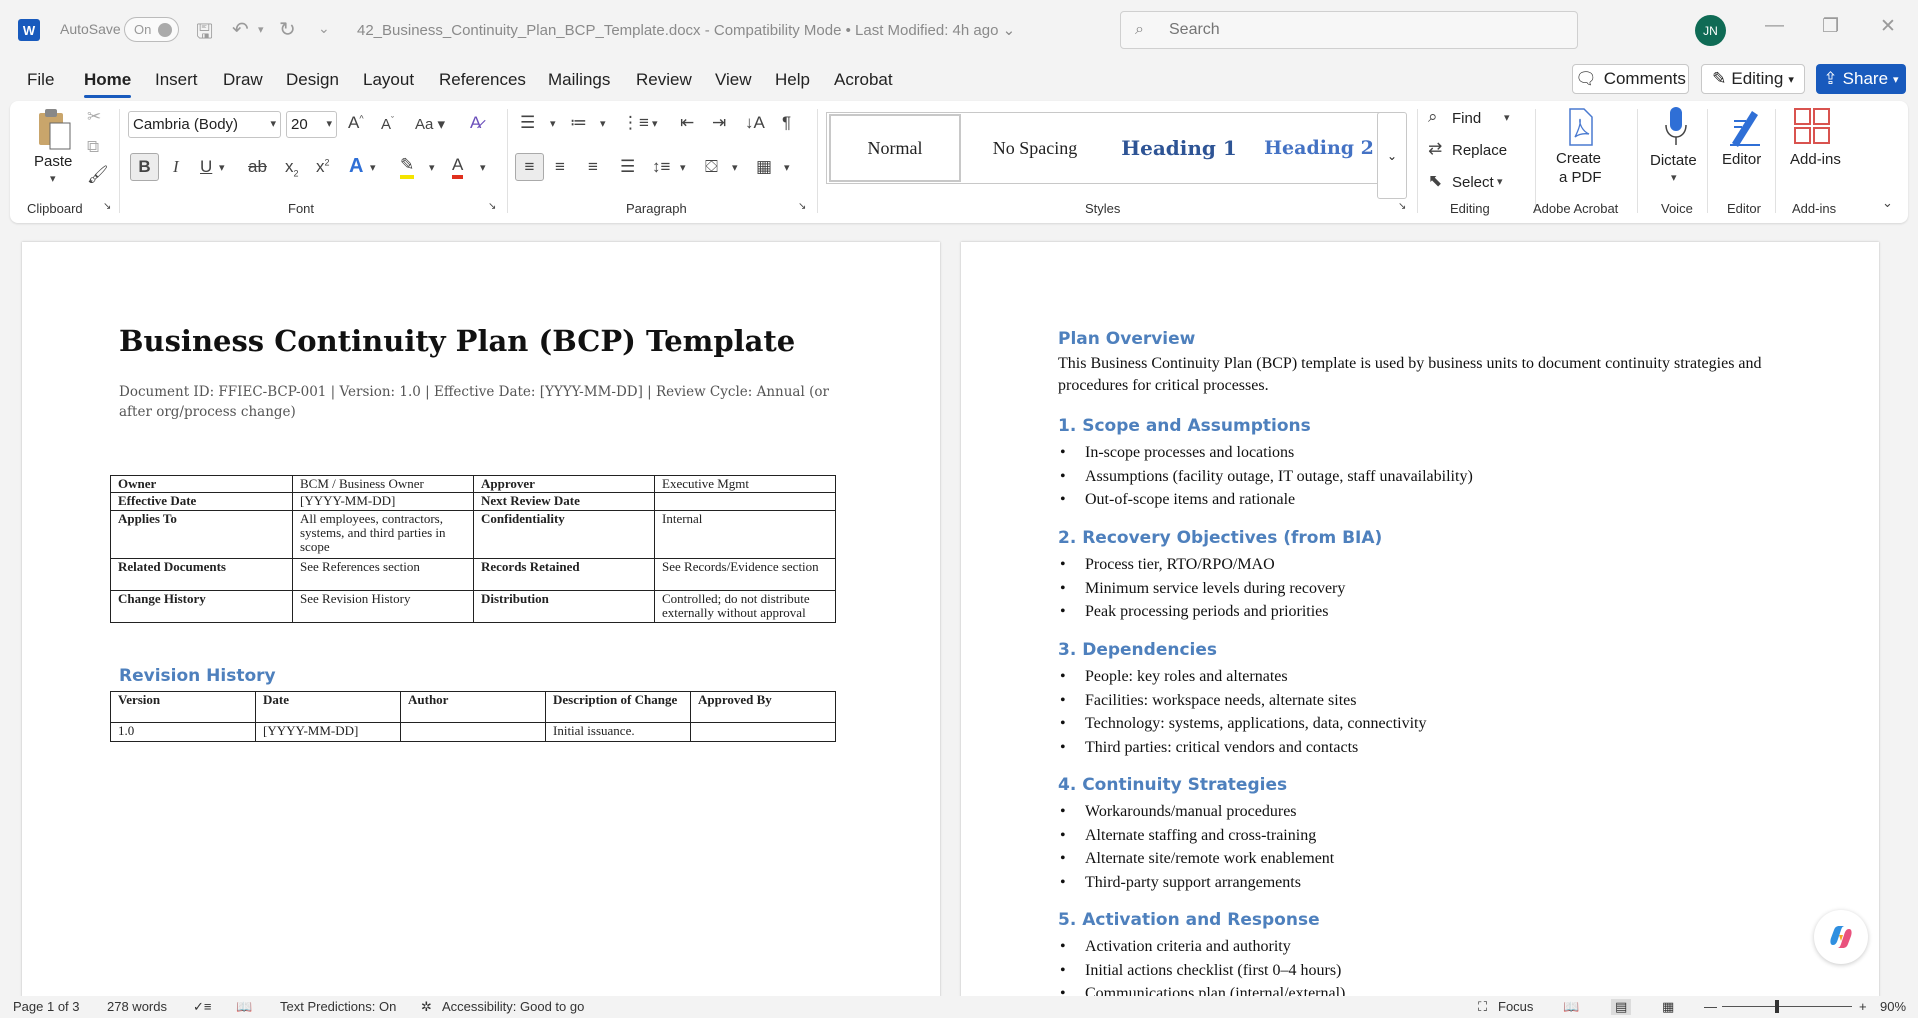 Image resolution: width=1918 pixels, height=1018 pixels. What do you see at coordinates (1787, 1006) in the screenshot?
I see `zoom-slider` at bounding box center [1787, 1006].